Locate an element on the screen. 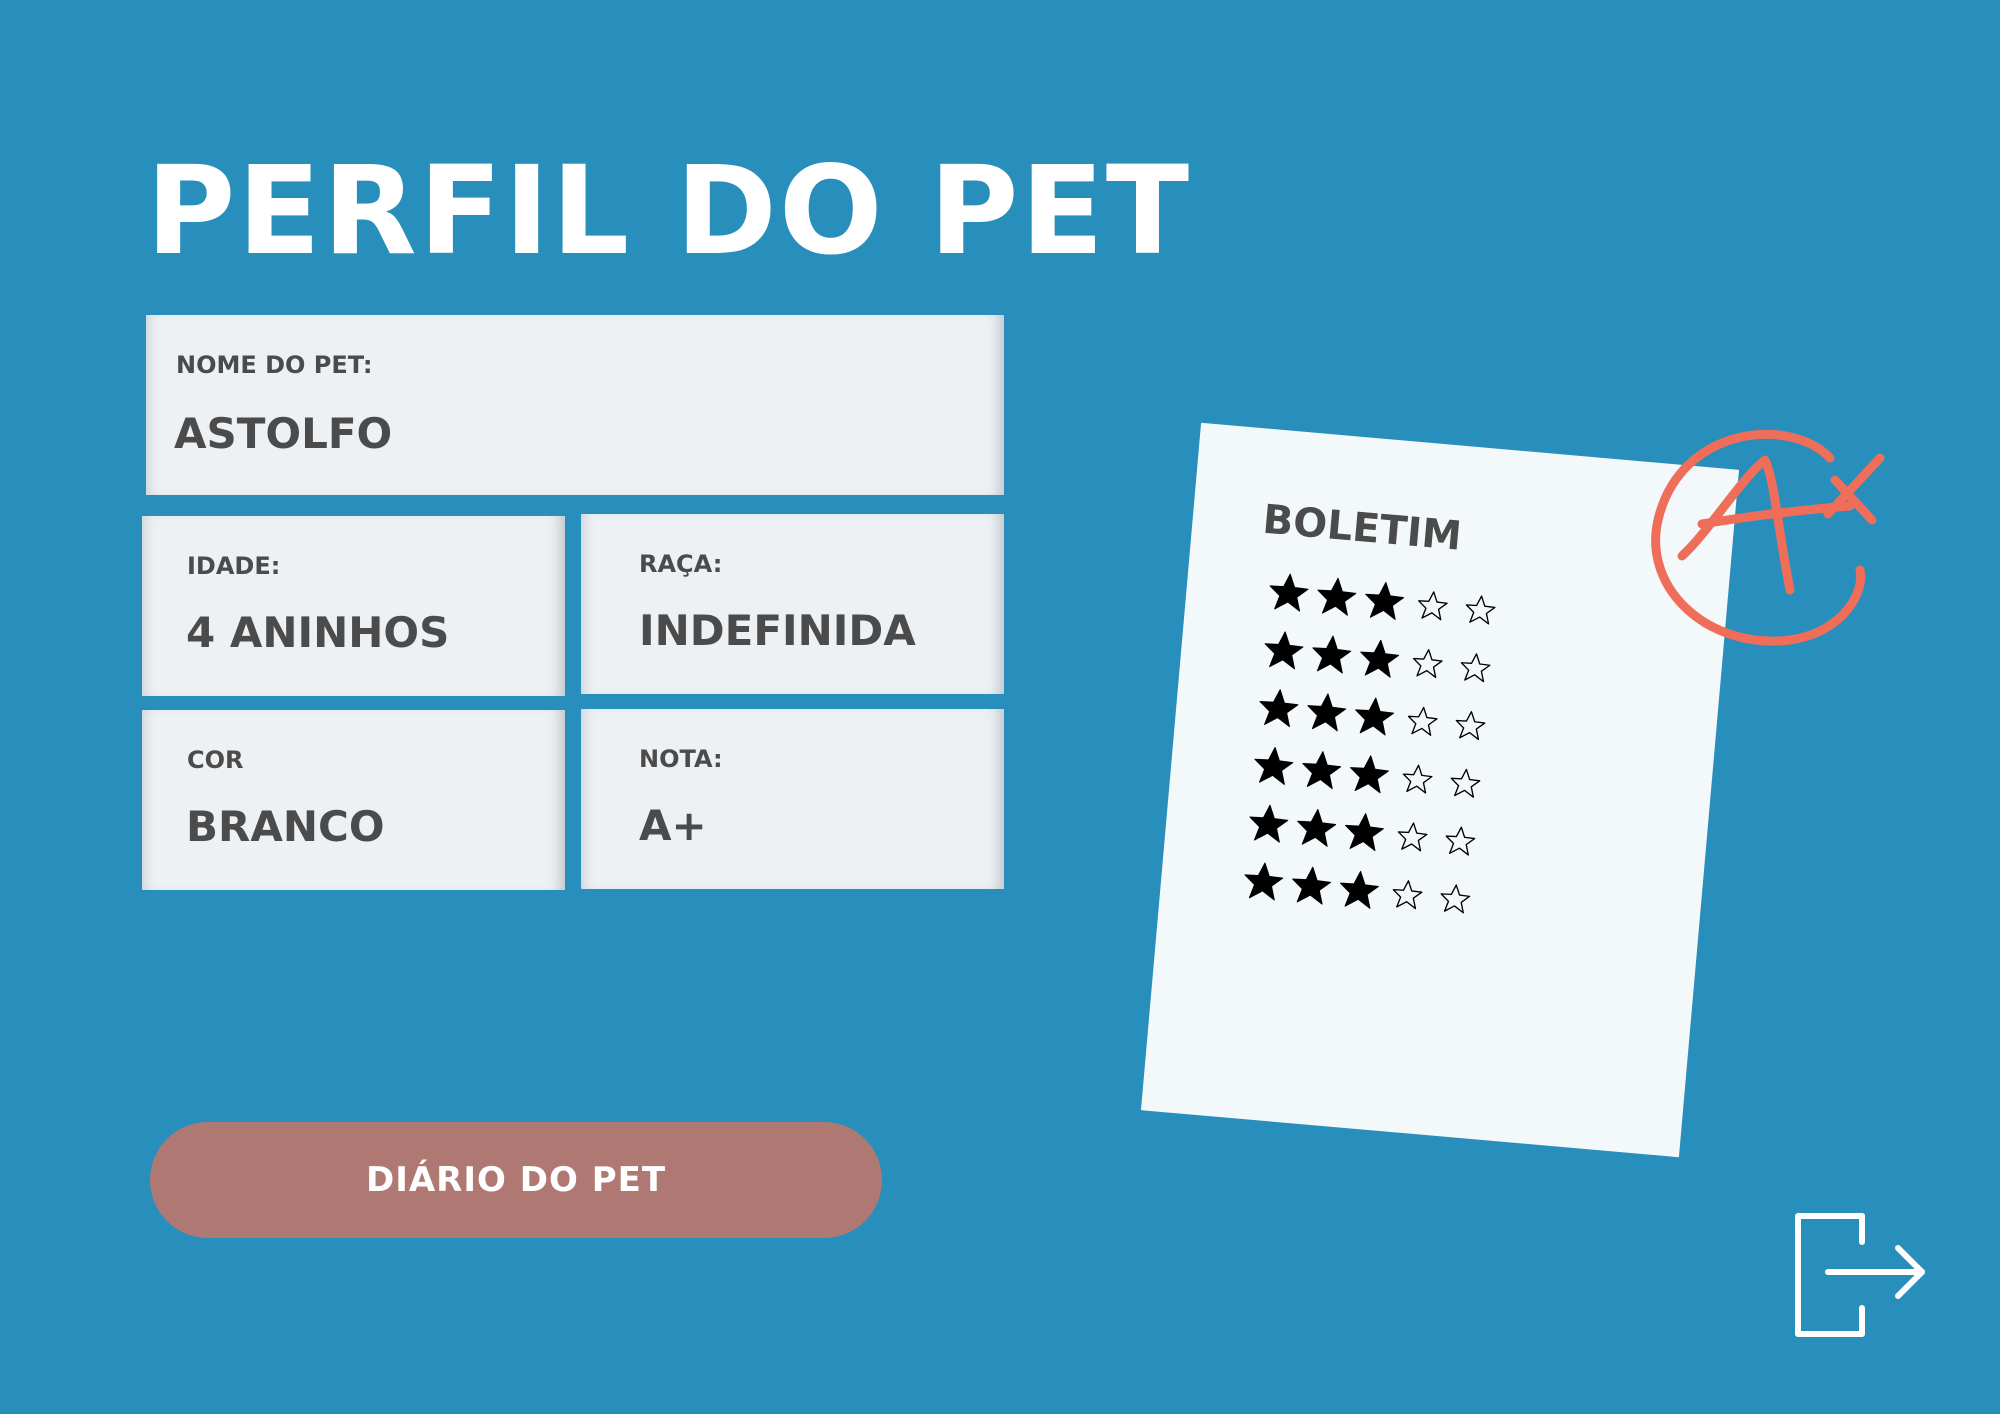 This screenshot has height=1414, width=2000. pet-name-label: NOME DO PET: is located at coordinates (274, 365).